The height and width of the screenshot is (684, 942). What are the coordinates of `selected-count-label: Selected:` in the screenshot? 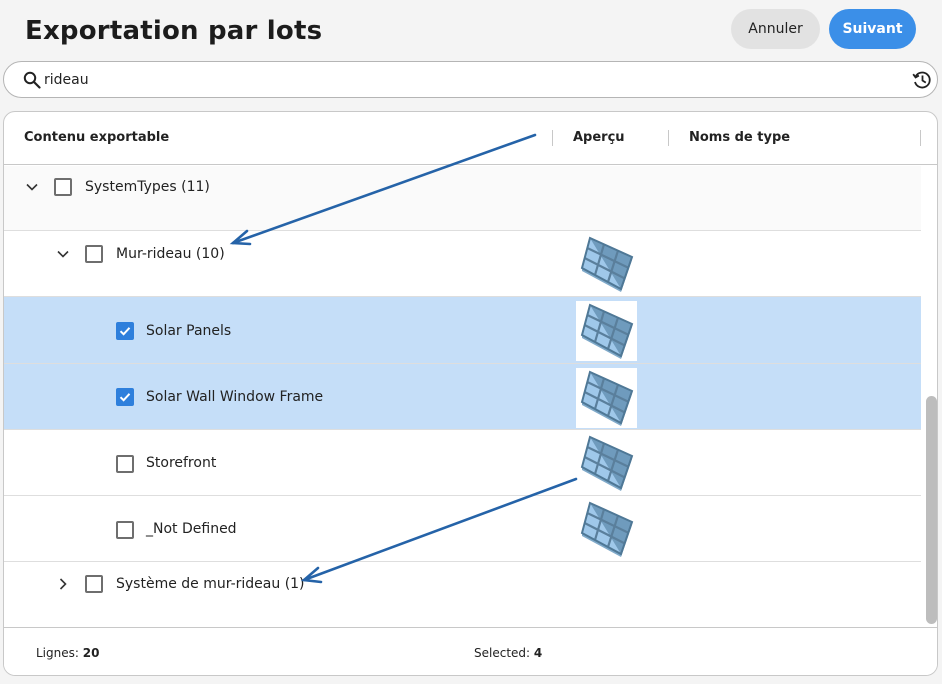 It's located at (502, 653).